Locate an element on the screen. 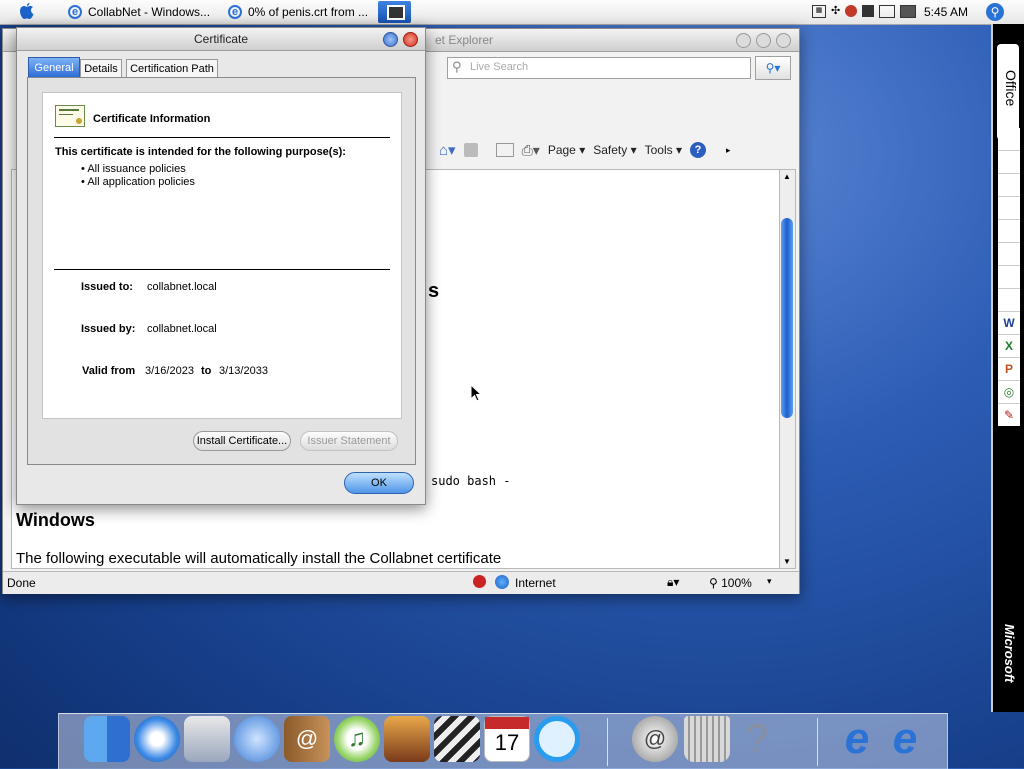  excel-icon: X is located at coordinates (1009, 346).